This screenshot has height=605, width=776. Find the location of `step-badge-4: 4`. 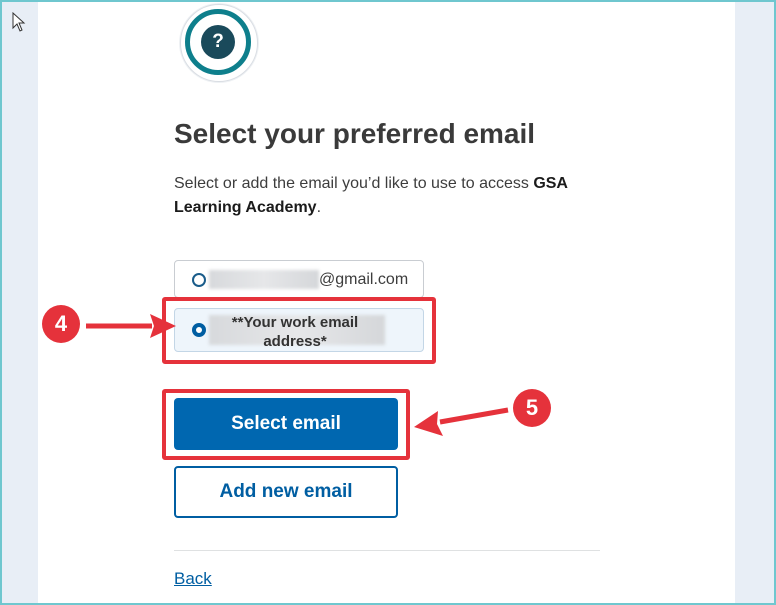

step-badge-4: 4 is located at coordinates (61, 324).